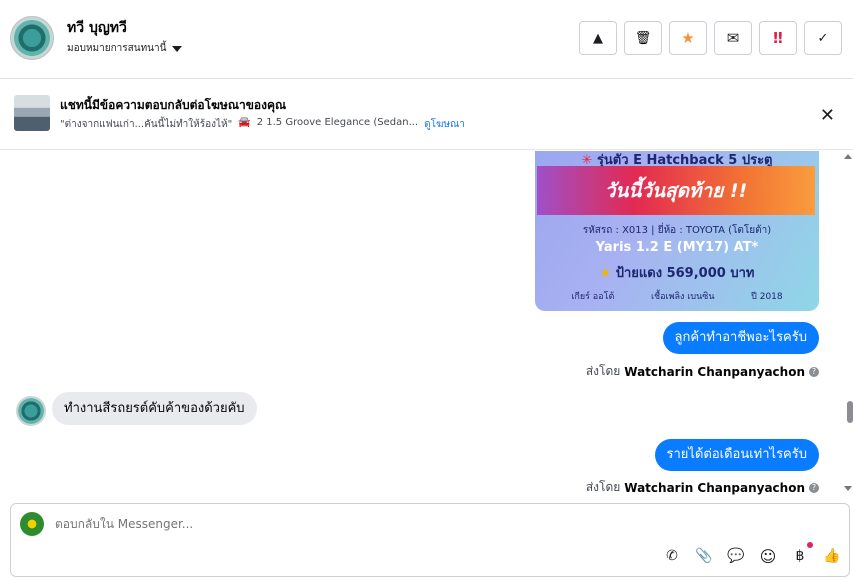  I want to click on attachment-icon: 📎, so click(704, 556).